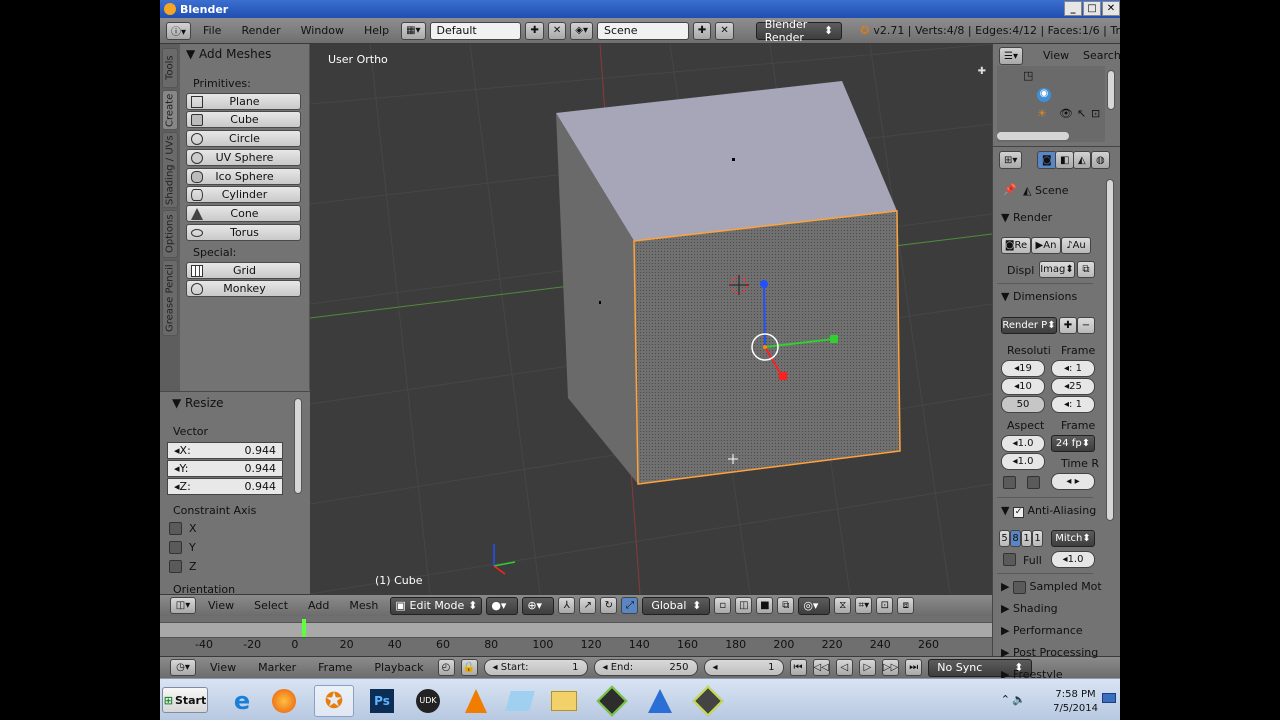  Describe the element at coordinates (1110, 350) in the screenshot. I see `properties-scrollbar` at that location.